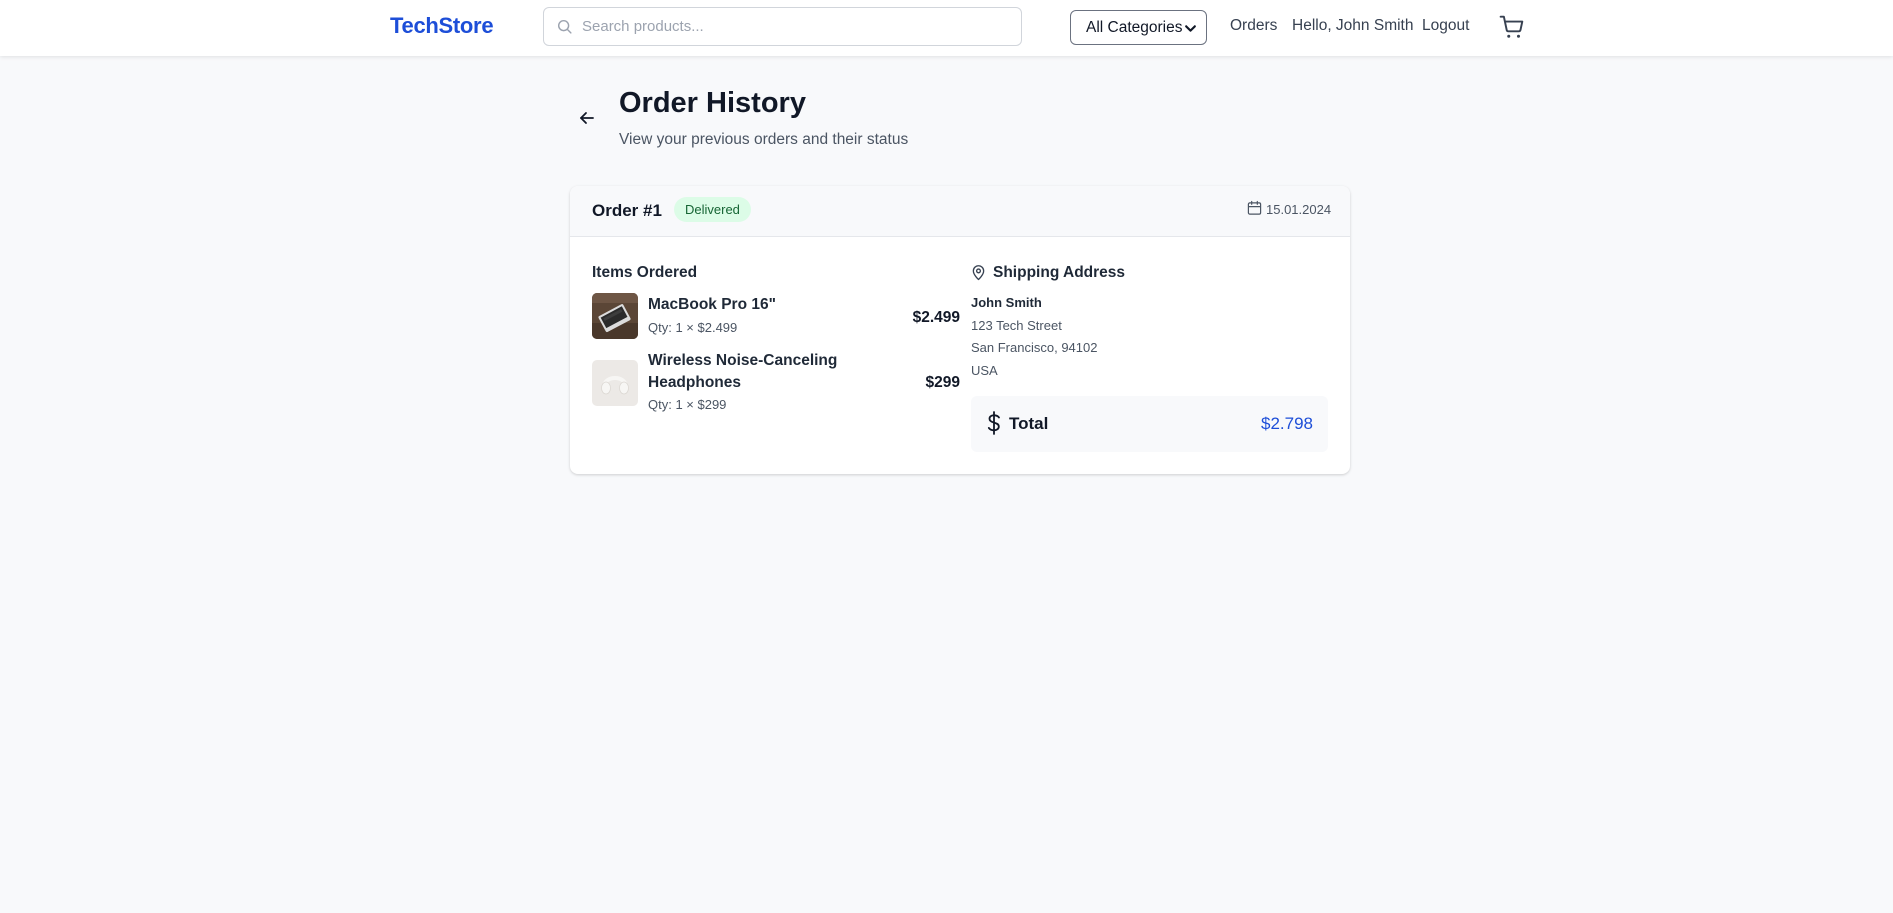 The width and height of the screenshot is (1893, 913). I want to click on shipping-street: 123 Tech Street, so click(1016, 325).